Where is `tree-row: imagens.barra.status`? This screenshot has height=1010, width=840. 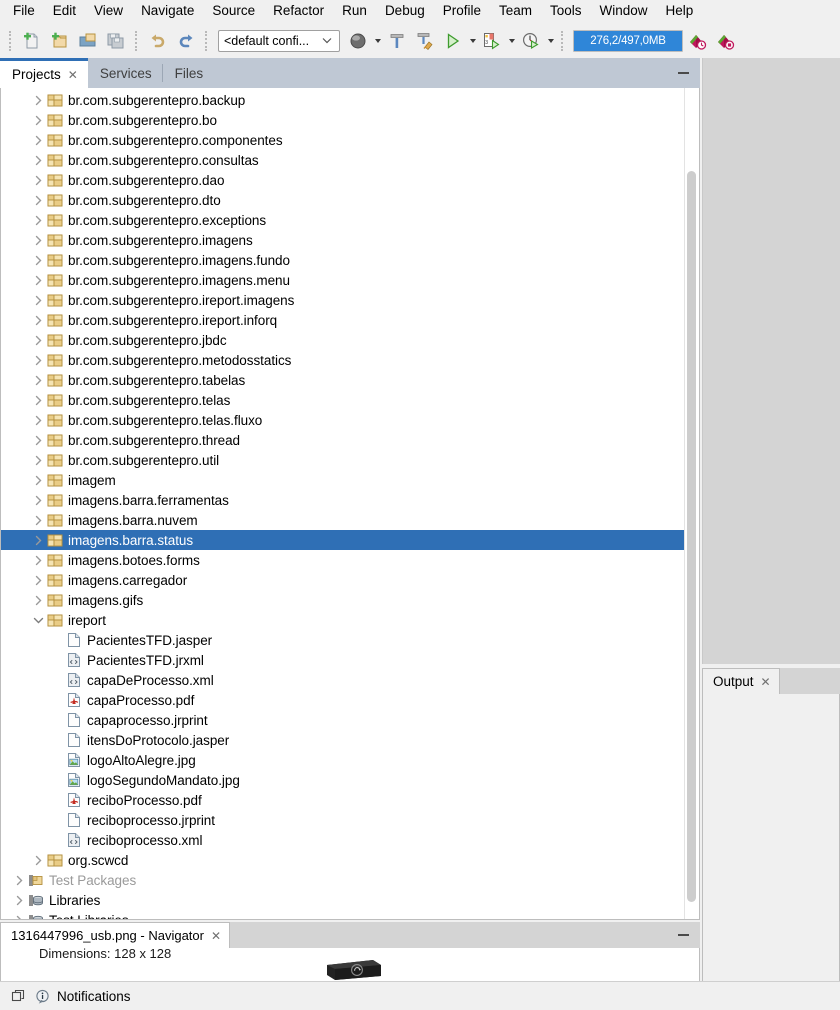 tree-row: imagens.barra.status is located at coordinates (343, 540).